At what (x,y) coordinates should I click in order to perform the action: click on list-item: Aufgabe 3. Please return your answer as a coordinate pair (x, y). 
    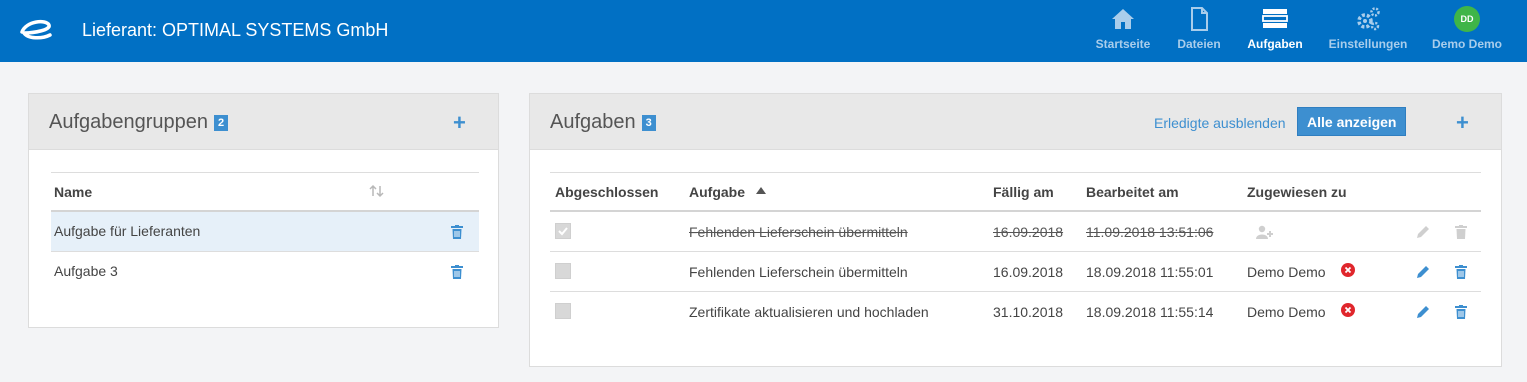
    Looking at the image, I should click on (265, 271).